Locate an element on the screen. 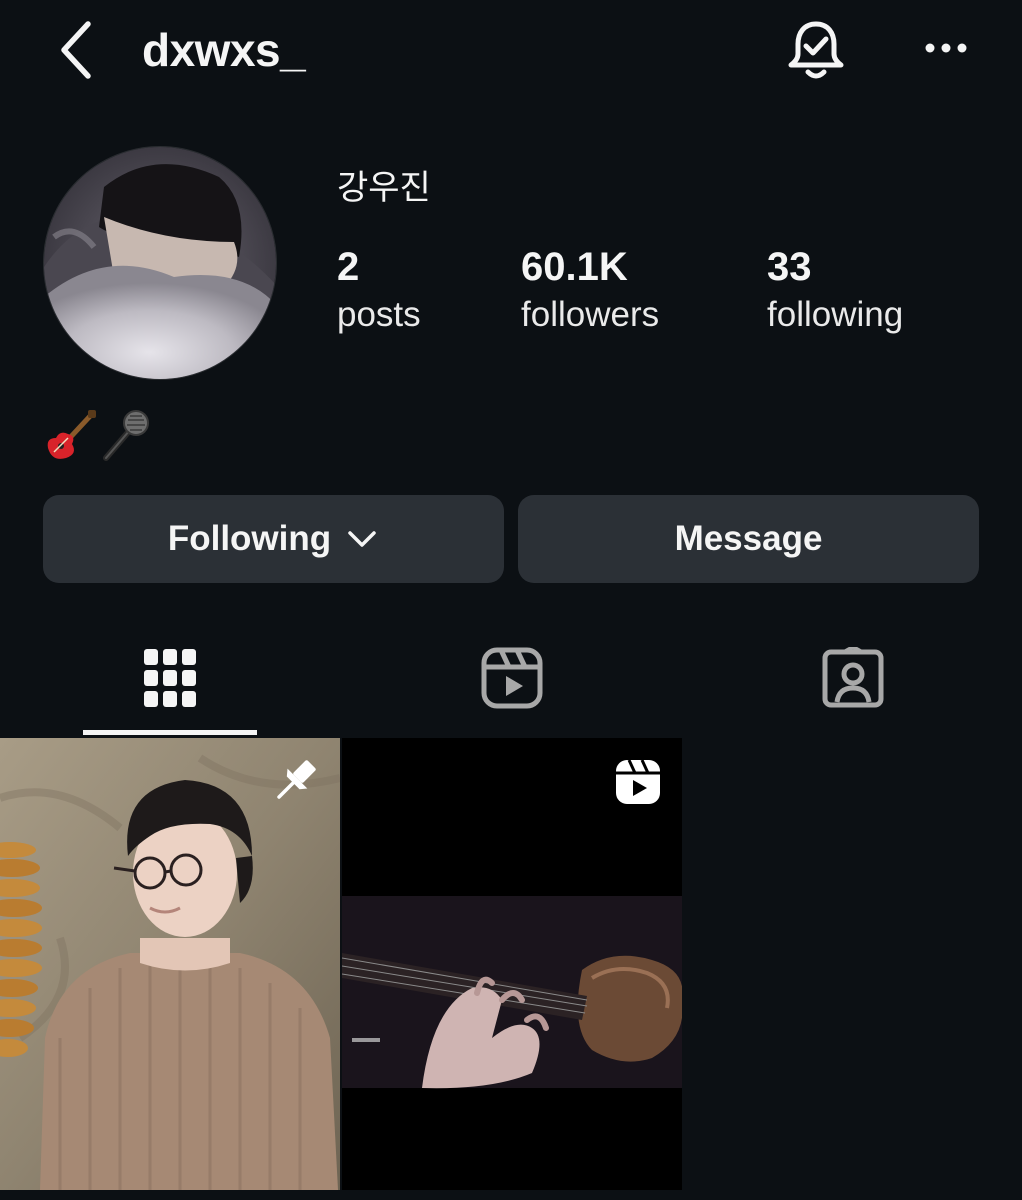  profile-username: dxwxs_ is located at coordinates (224, 50).